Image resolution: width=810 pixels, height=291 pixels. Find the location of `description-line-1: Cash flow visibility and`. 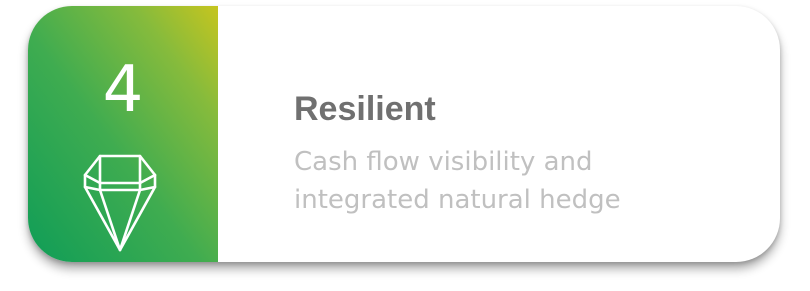

description-line-1: Cash flow visibility and is located at coordinates (443, 162).